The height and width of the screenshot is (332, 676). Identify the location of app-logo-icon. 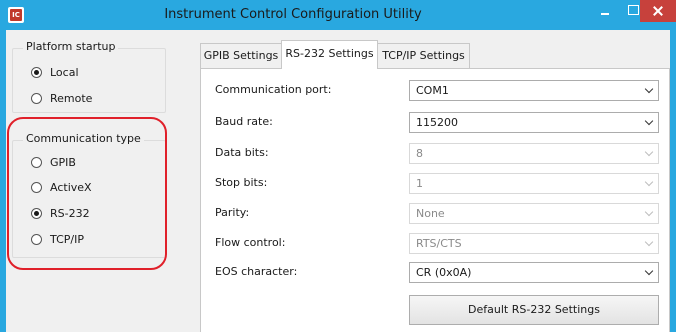
(16, 15).